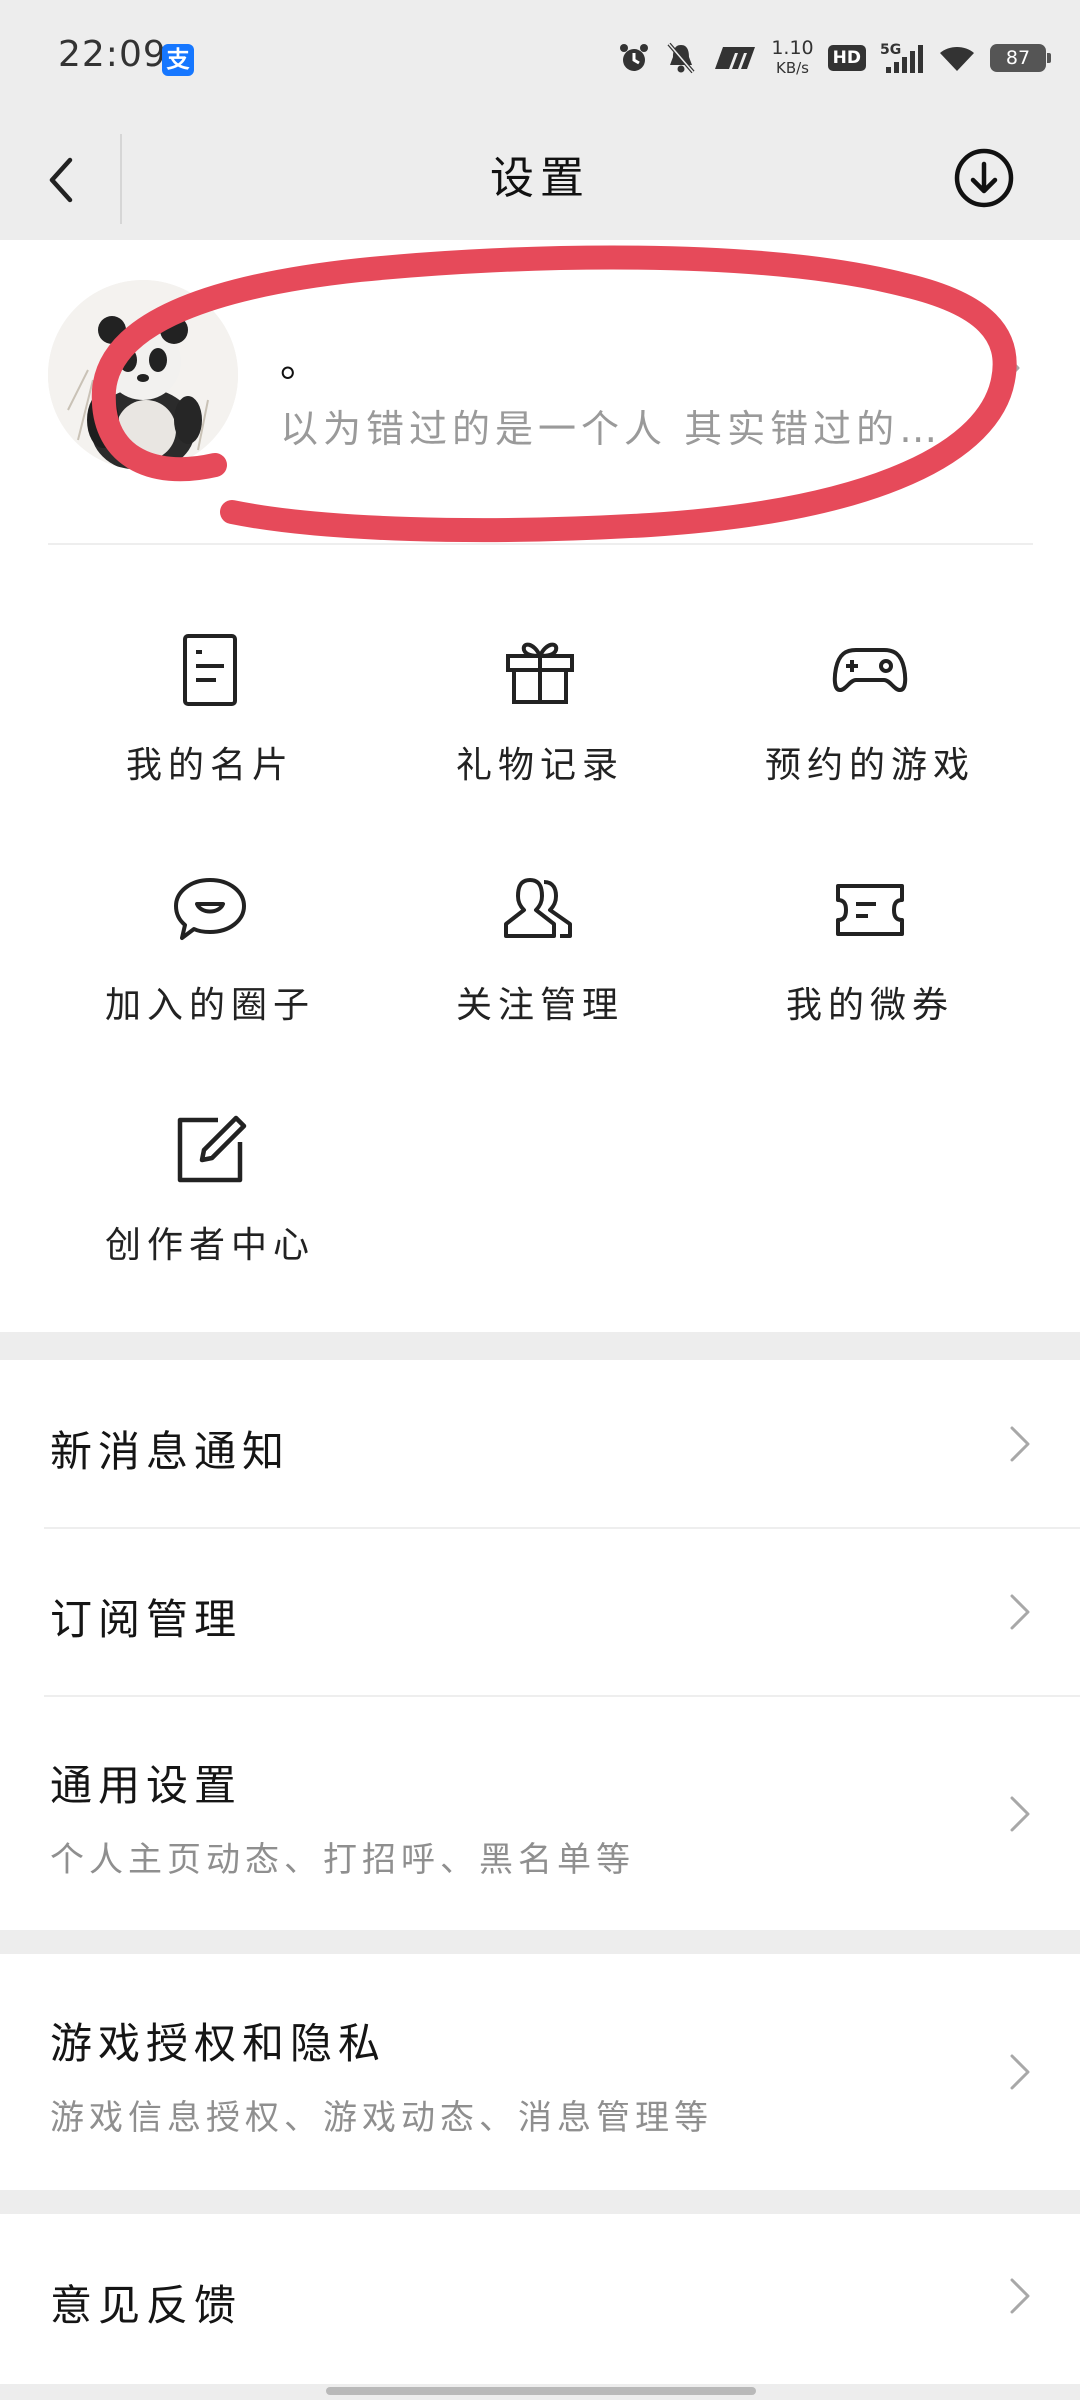 This screenshot has width=1080, height=2400. What do you see at coordinates (170, 1451) in the screenshot?
I see `row-title: 新消息通知` at bounding box center [170, 1451].